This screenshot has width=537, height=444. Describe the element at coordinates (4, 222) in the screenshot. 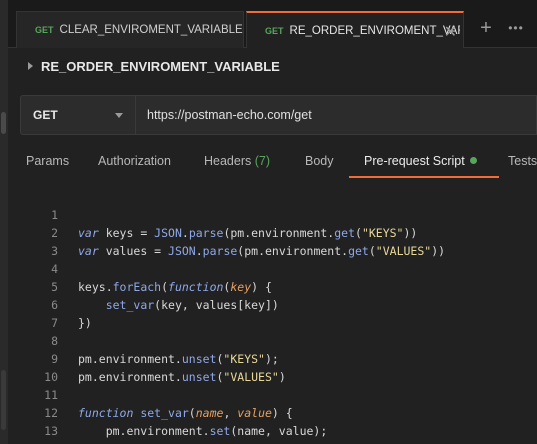

I see `left-panel-strip` at that location.